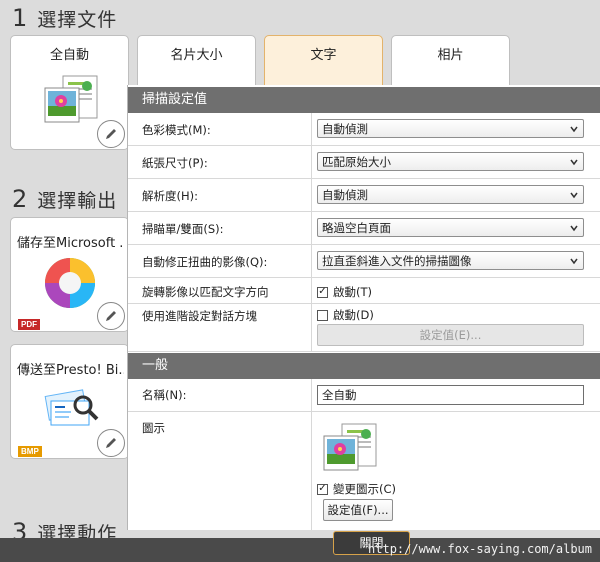 The image size is (600, 562). I want to click on simplex-duplex-value: 略過空白頁面, so click(356, 228).